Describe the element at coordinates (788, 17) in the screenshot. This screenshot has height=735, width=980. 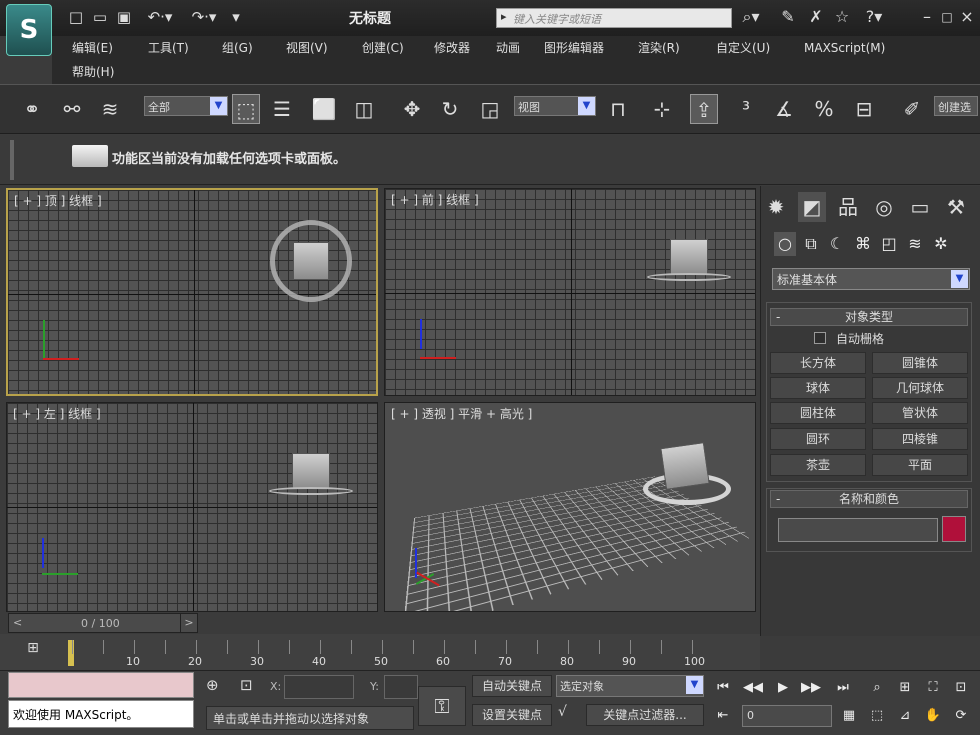
I see `key-icon: ✎` at that location.